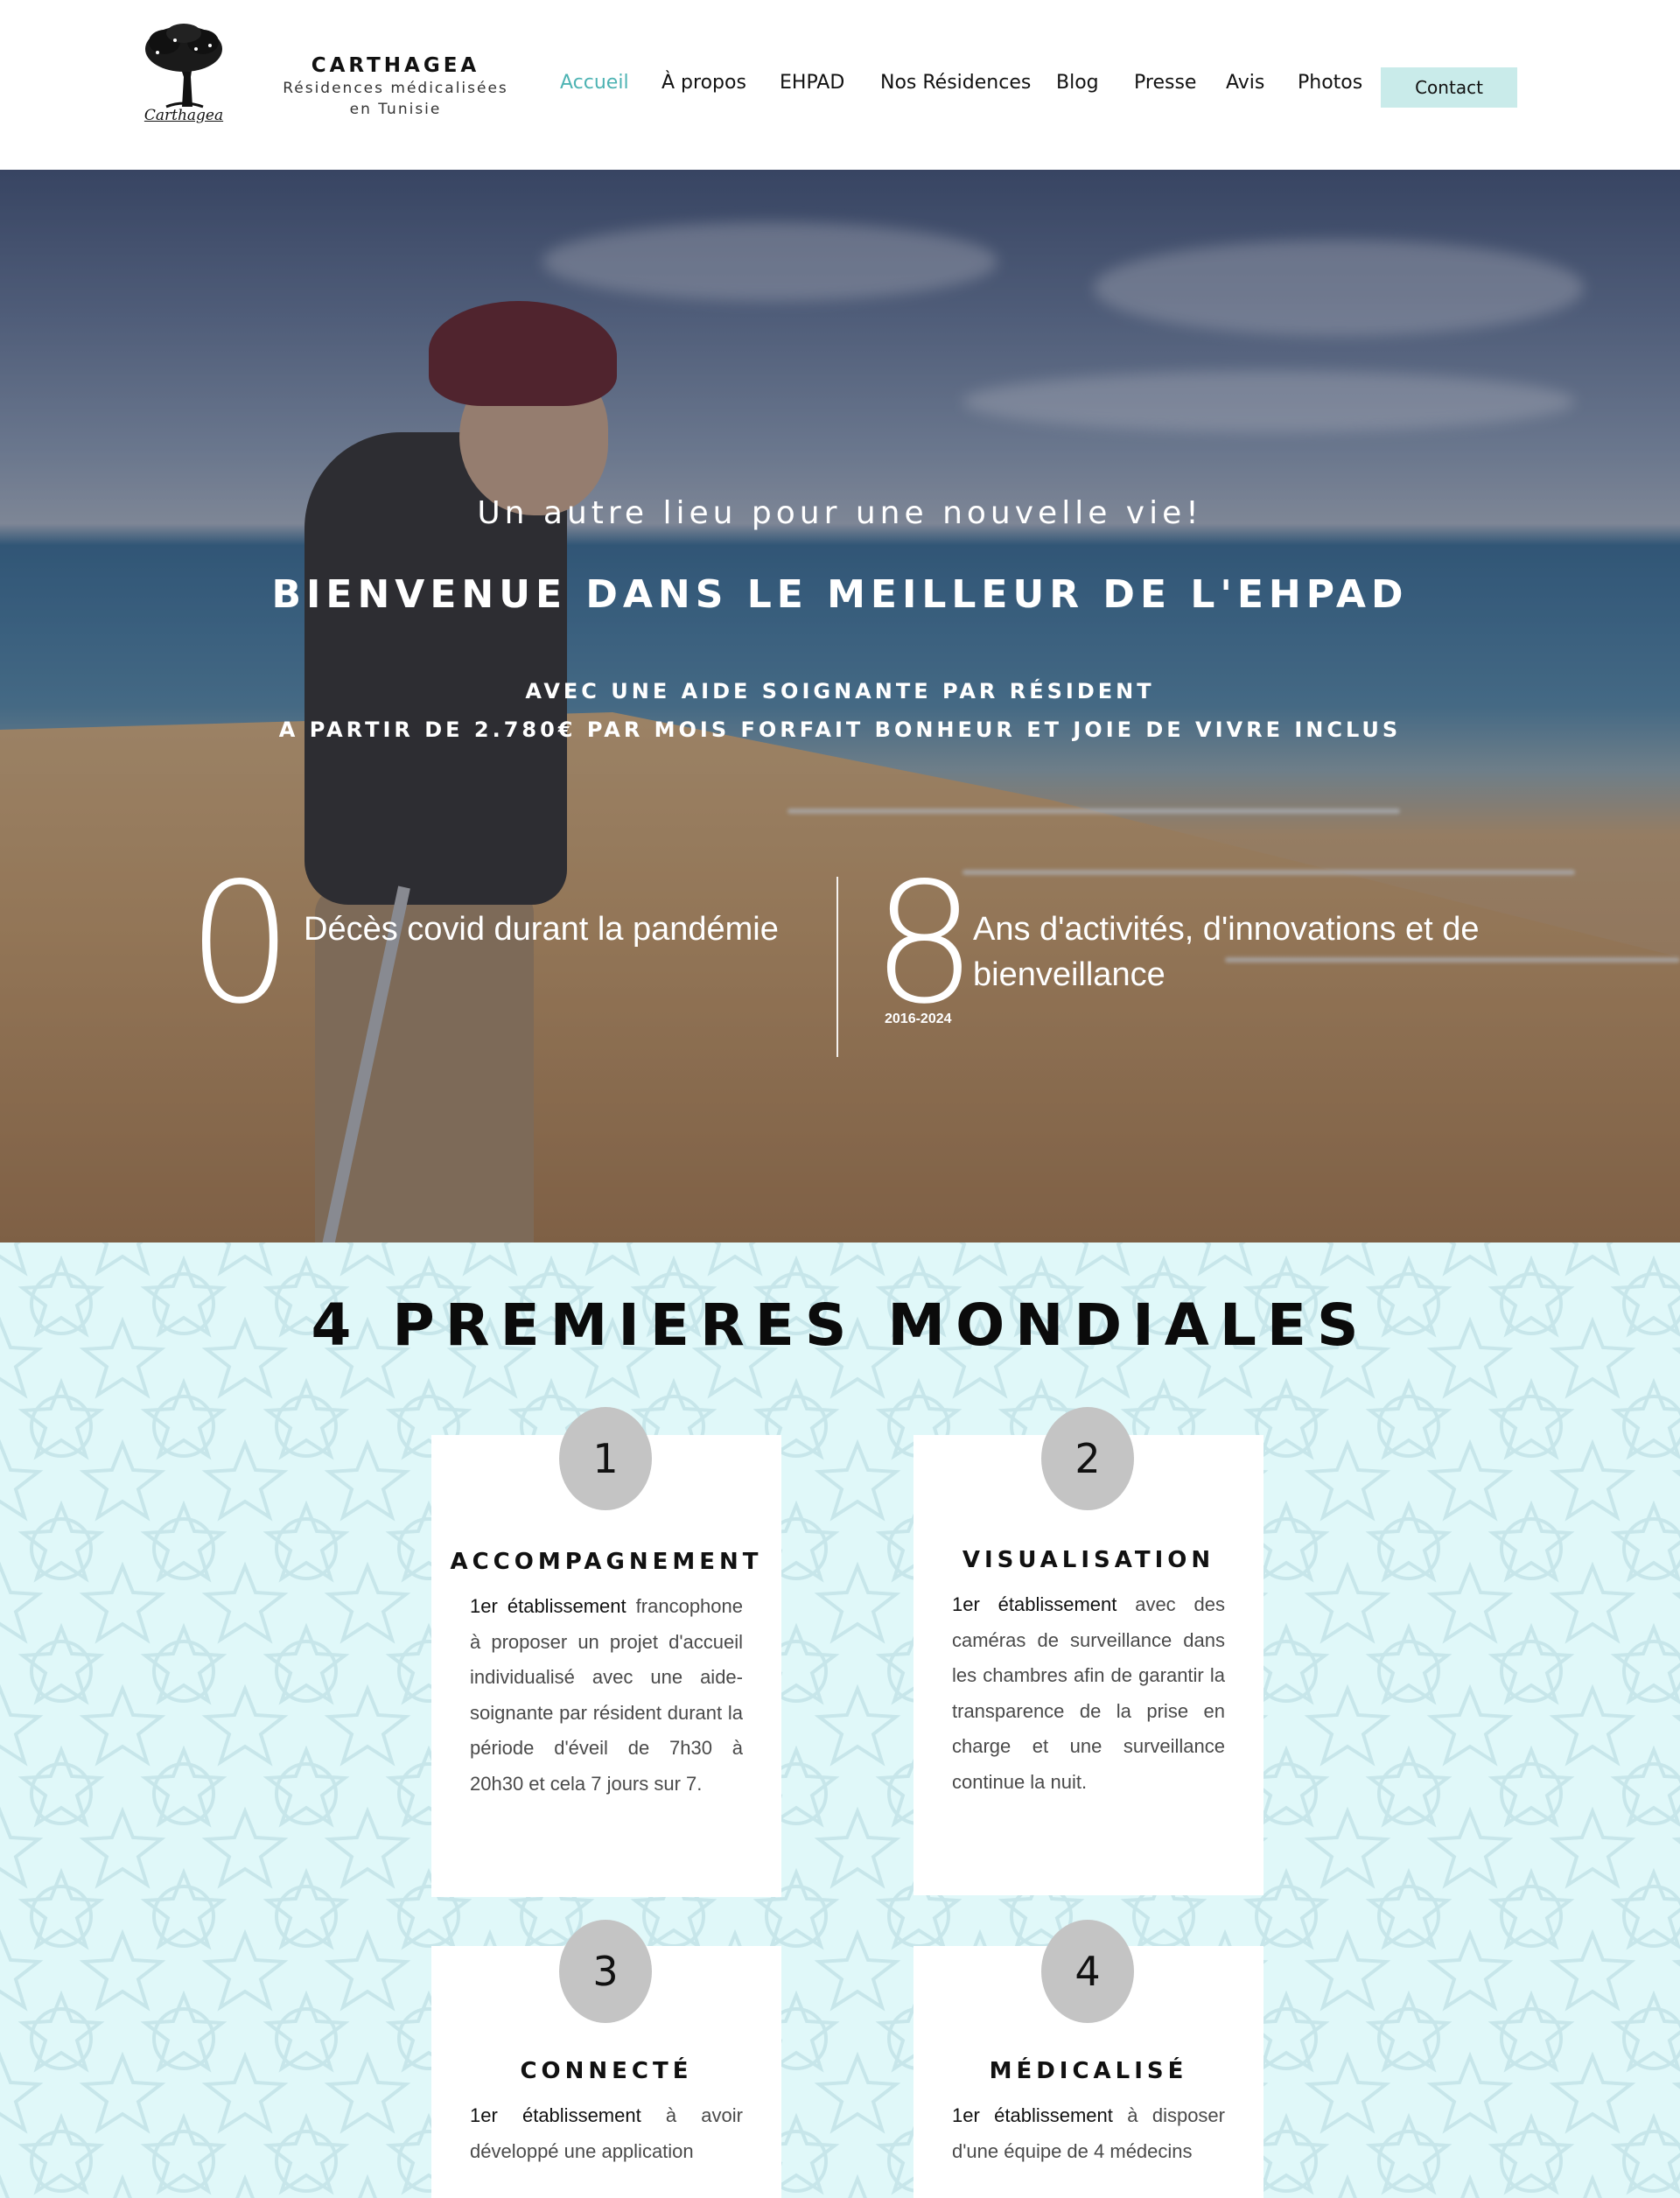 The image size is (1680, 2198). I want to click on stat-years-value: 8, so click(924, 943).